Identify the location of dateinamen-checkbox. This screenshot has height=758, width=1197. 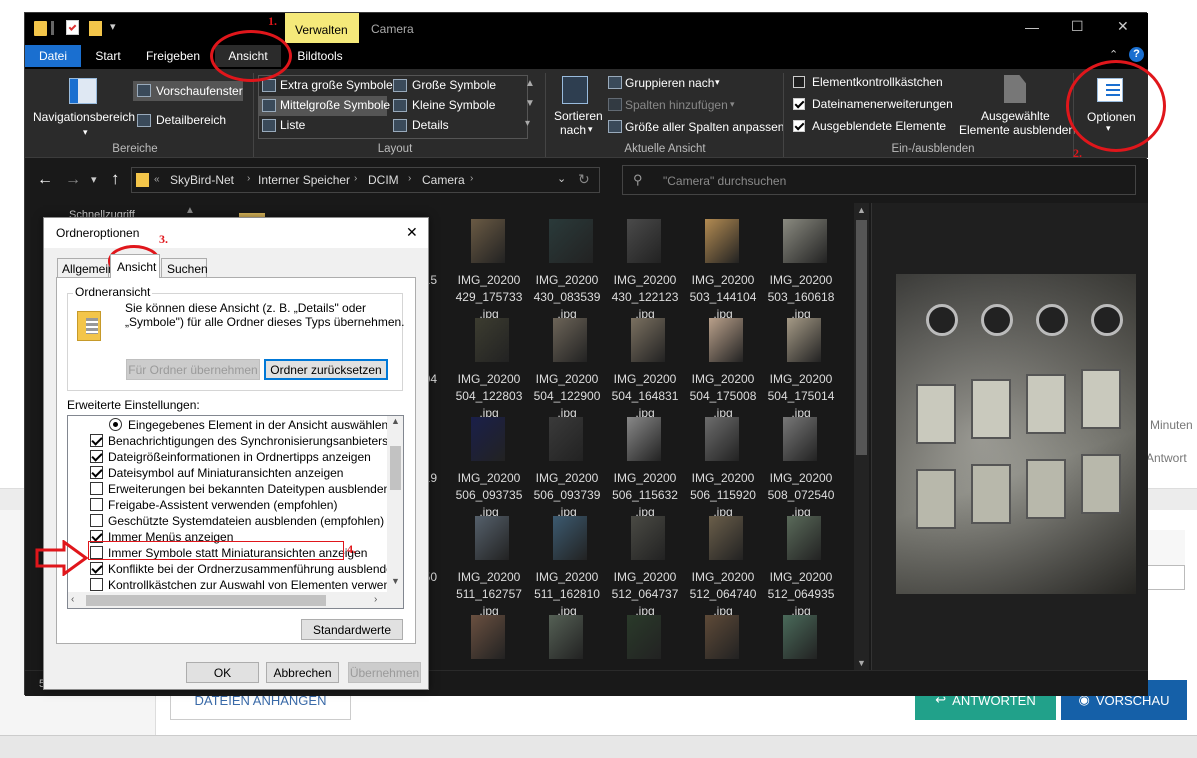
(799, 104).